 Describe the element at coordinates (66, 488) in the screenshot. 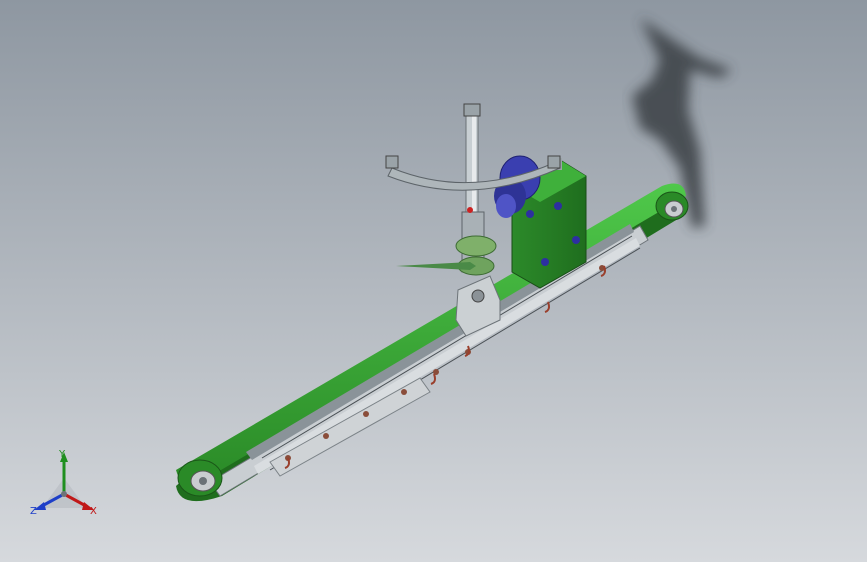

I see `axis-triad: Y X Z` at that location.